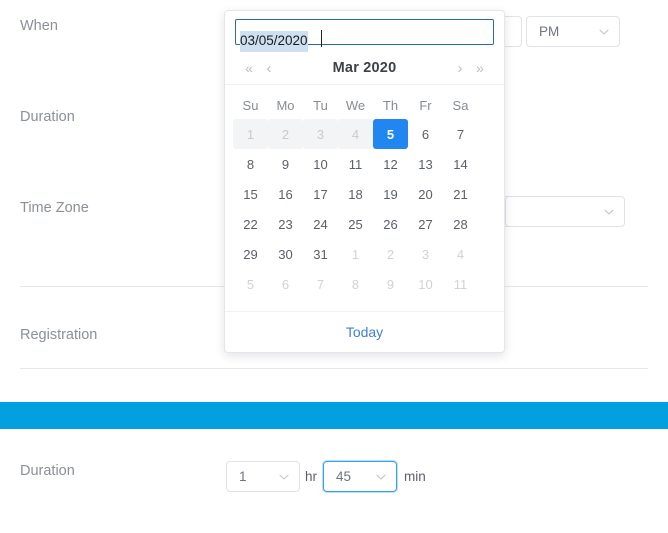 This screenshot has height=533, width=668. I want to click on week-row: 15 16 17 18 19 20 21, so click(364, 194).